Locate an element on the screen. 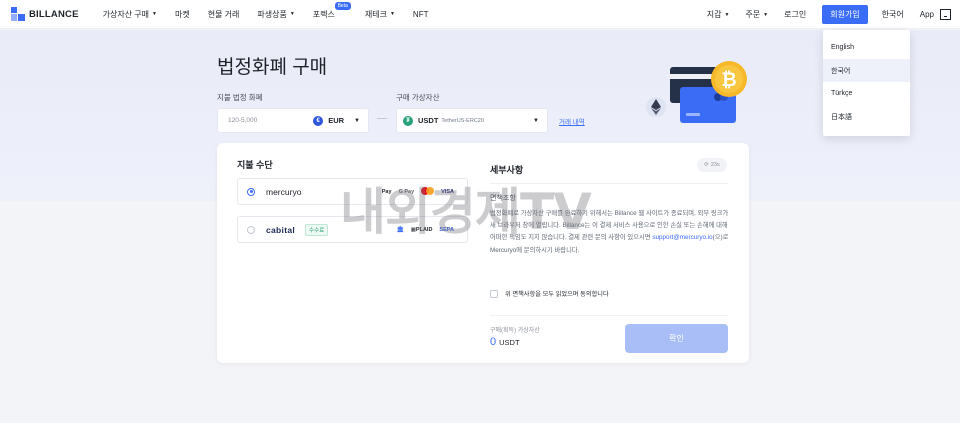 Image resolution: width=960 pixels, height=423 pixels. payment-method-title: 지불 수단 is located at coordinates (255, 165).